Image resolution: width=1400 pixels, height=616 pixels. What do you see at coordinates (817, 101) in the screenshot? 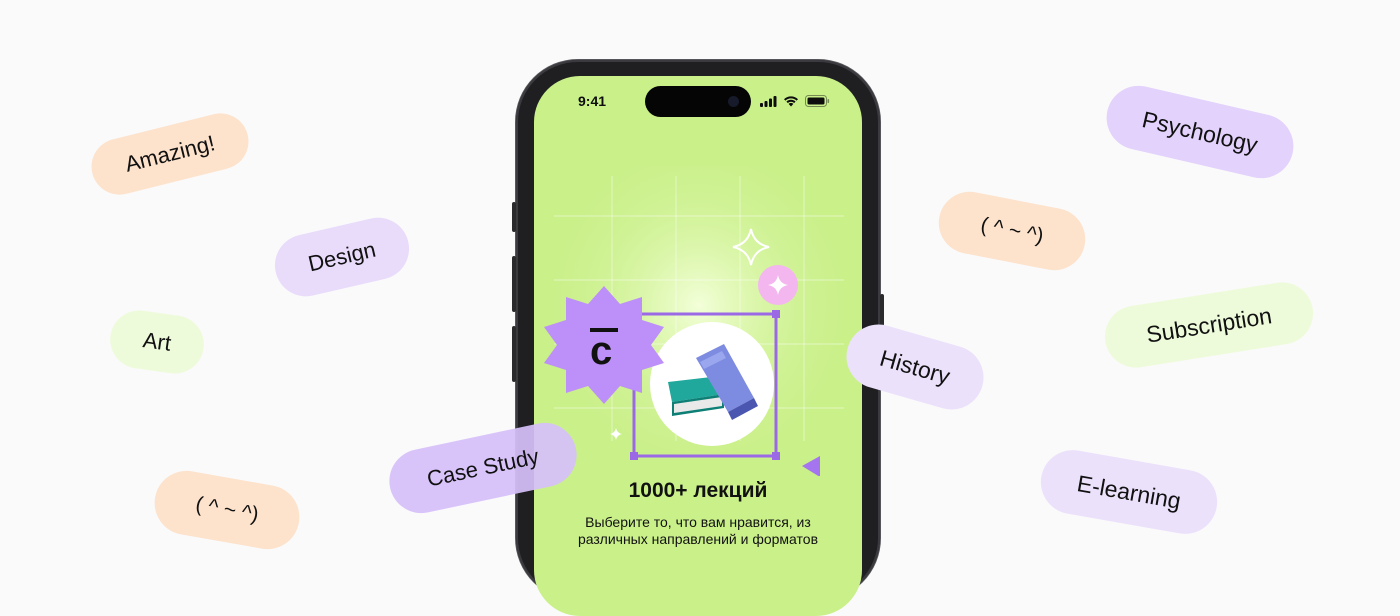
I see `battery-icon` at bounding box center [817, 101].